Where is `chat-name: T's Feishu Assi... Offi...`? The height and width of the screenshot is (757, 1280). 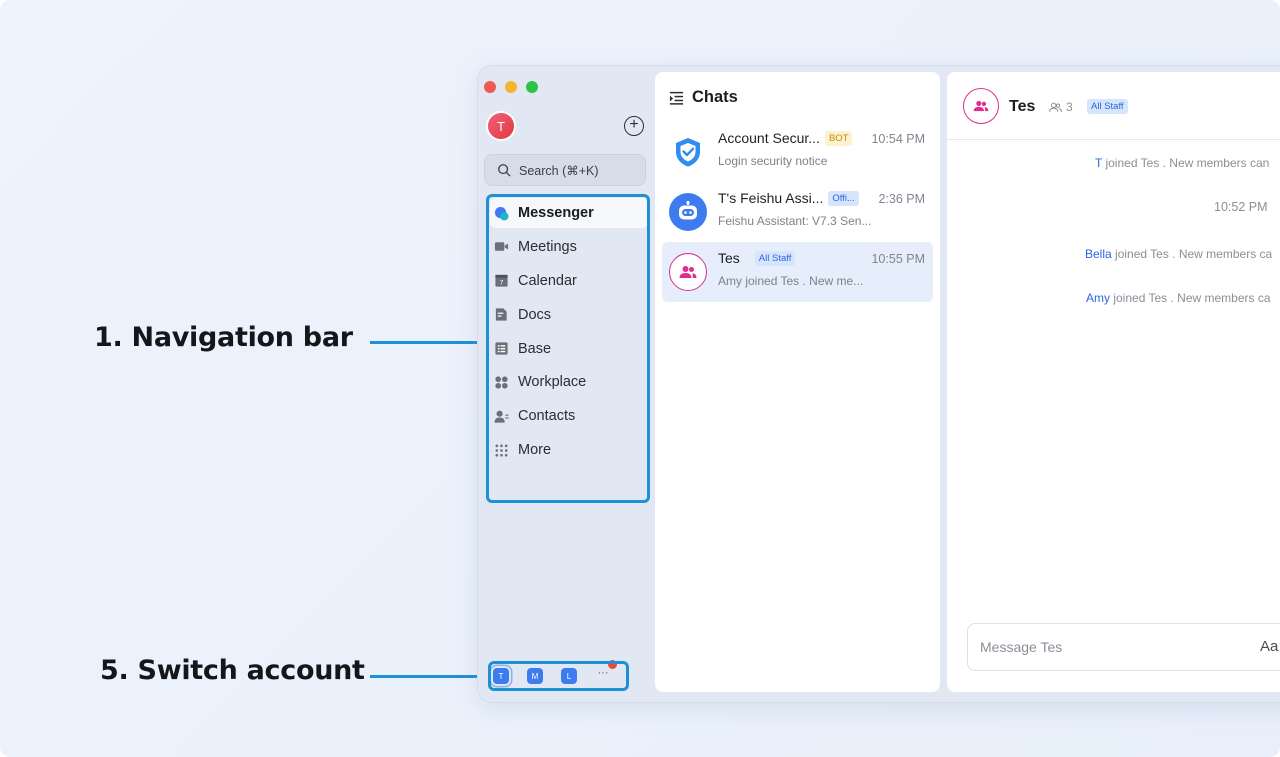 chat-name: T's Feishu Assi... Offi... is located at coordinates (788, 198).